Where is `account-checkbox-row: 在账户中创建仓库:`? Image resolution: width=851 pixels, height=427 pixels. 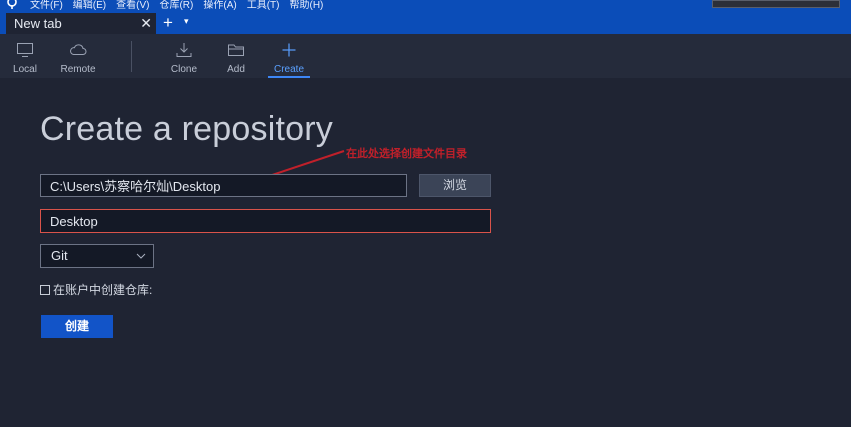
account-checkbox-row: 在账户中创建仓库: is located at coordinates (96, 289).